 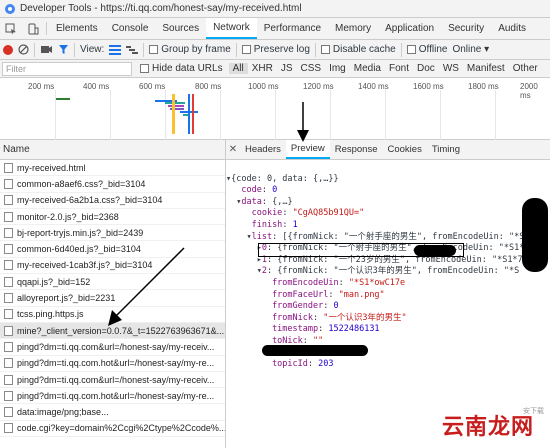 What do you see at coordinates (337, 68) in the screenshot?
I see `filter-type-img: Img` at bounding box center [337, 68].